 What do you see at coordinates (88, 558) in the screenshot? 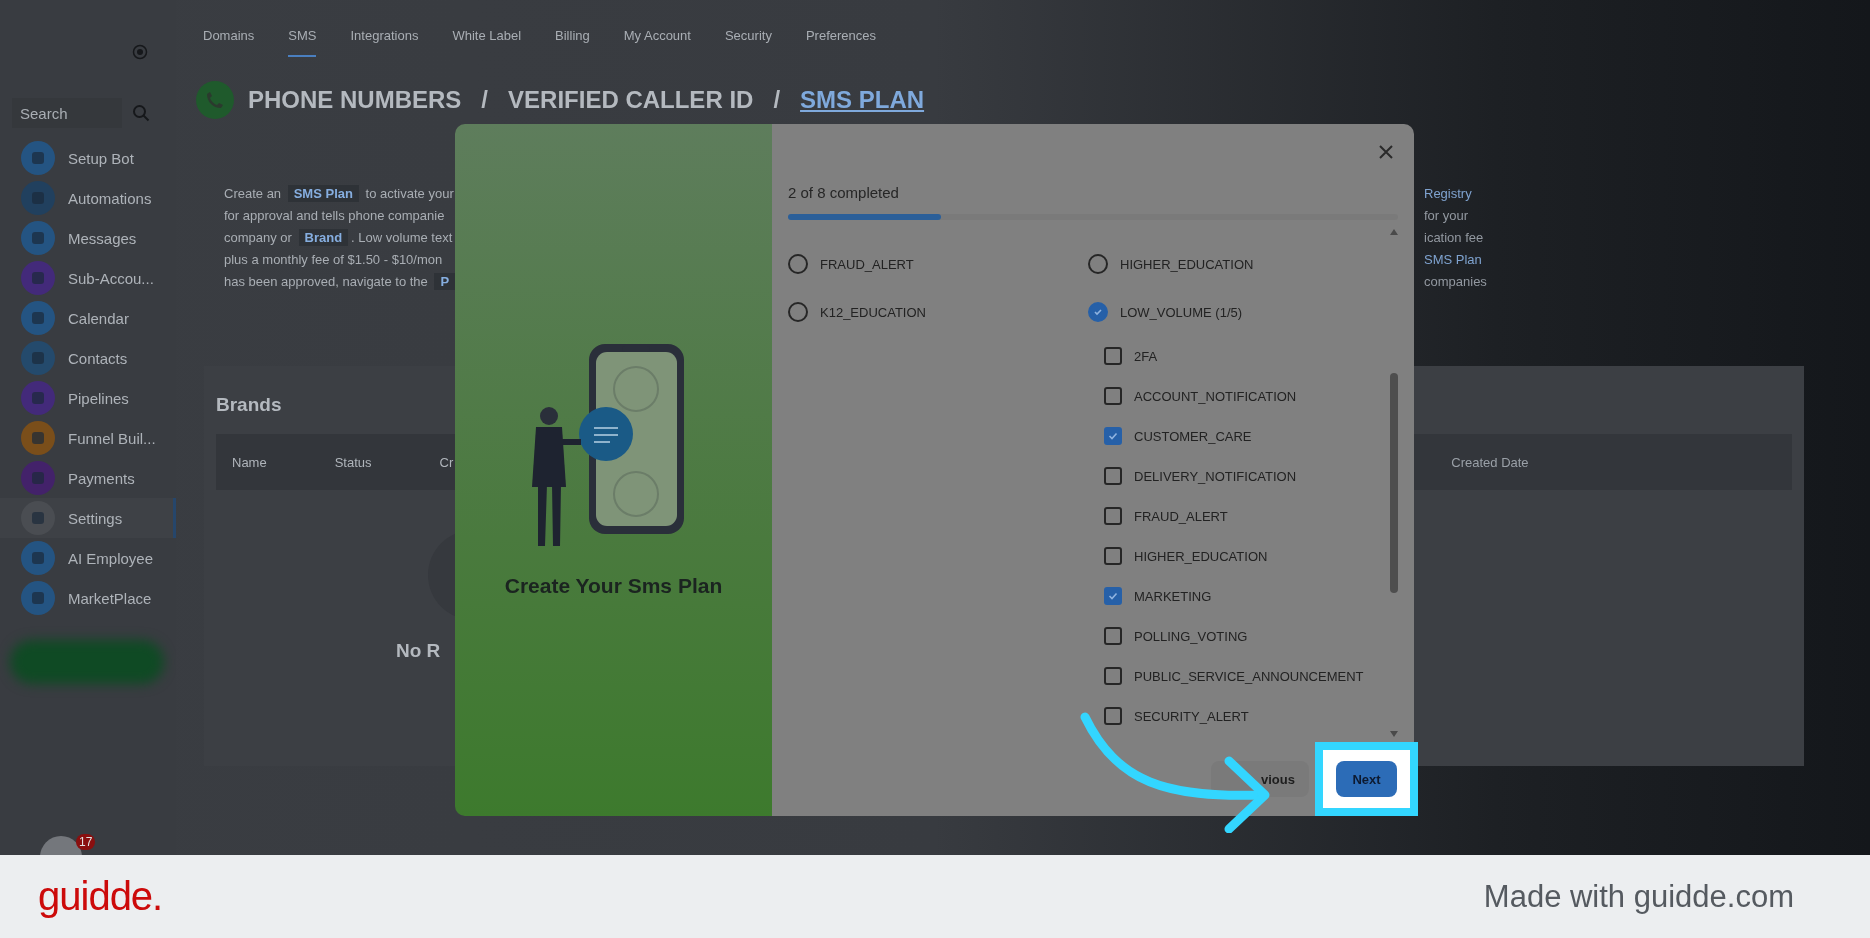
I see `sidebar-item: AI Employee` at bounding box center [88, 558].